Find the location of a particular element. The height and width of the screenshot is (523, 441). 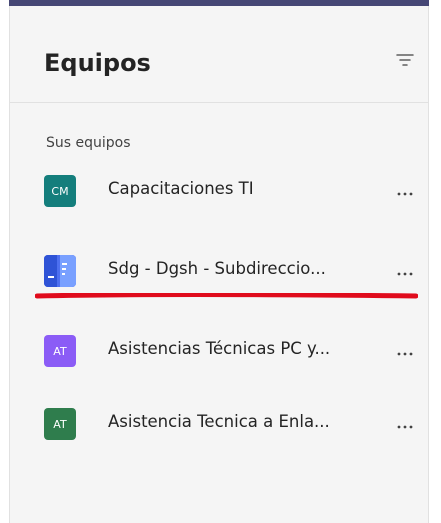

left-window-edge is located at coordinates (4, 261).